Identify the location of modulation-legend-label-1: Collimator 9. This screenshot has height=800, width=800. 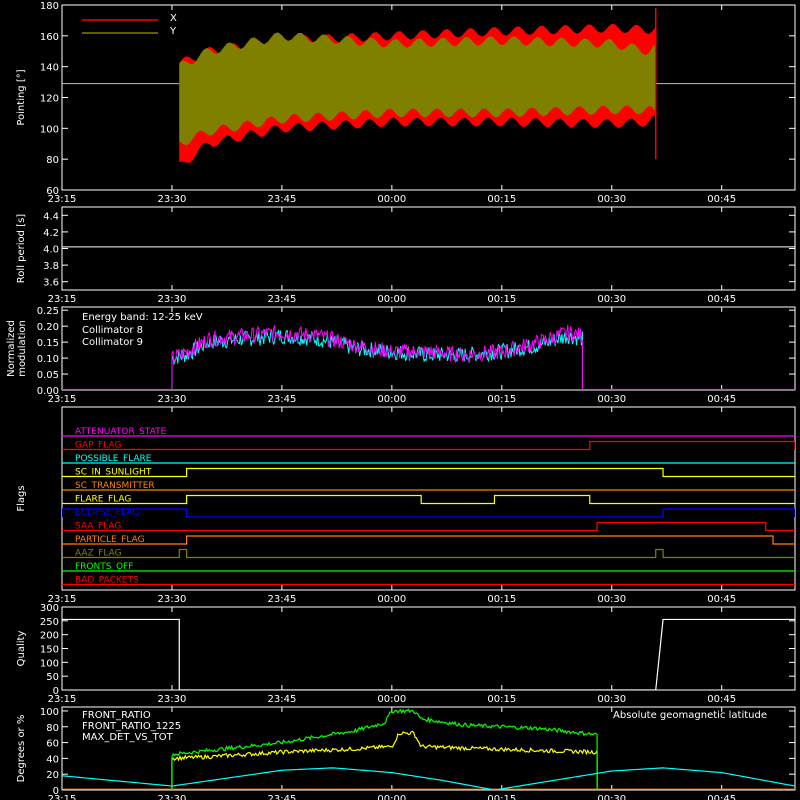
(112, 342).